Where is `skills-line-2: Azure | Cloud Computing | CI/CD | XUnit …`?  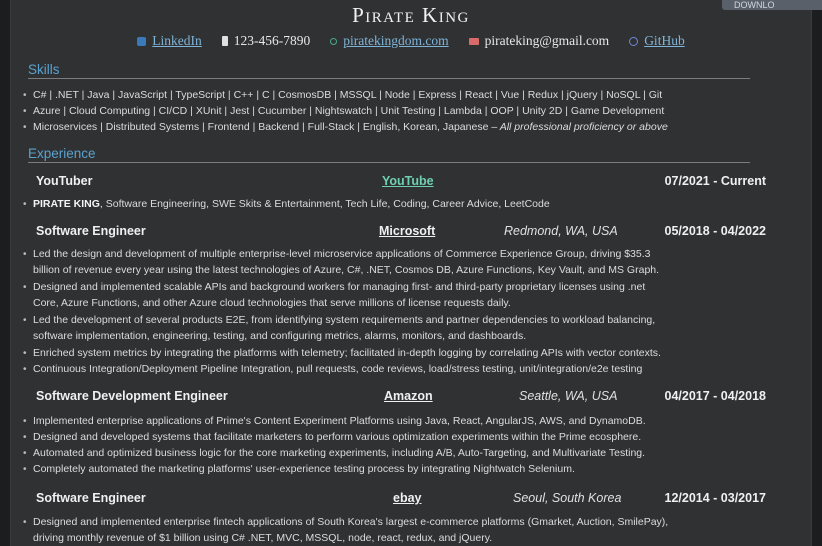
skills-line-2: Azure | Cloud Computing | CI/CD | XUnit … is located at coordinates (343, 111).